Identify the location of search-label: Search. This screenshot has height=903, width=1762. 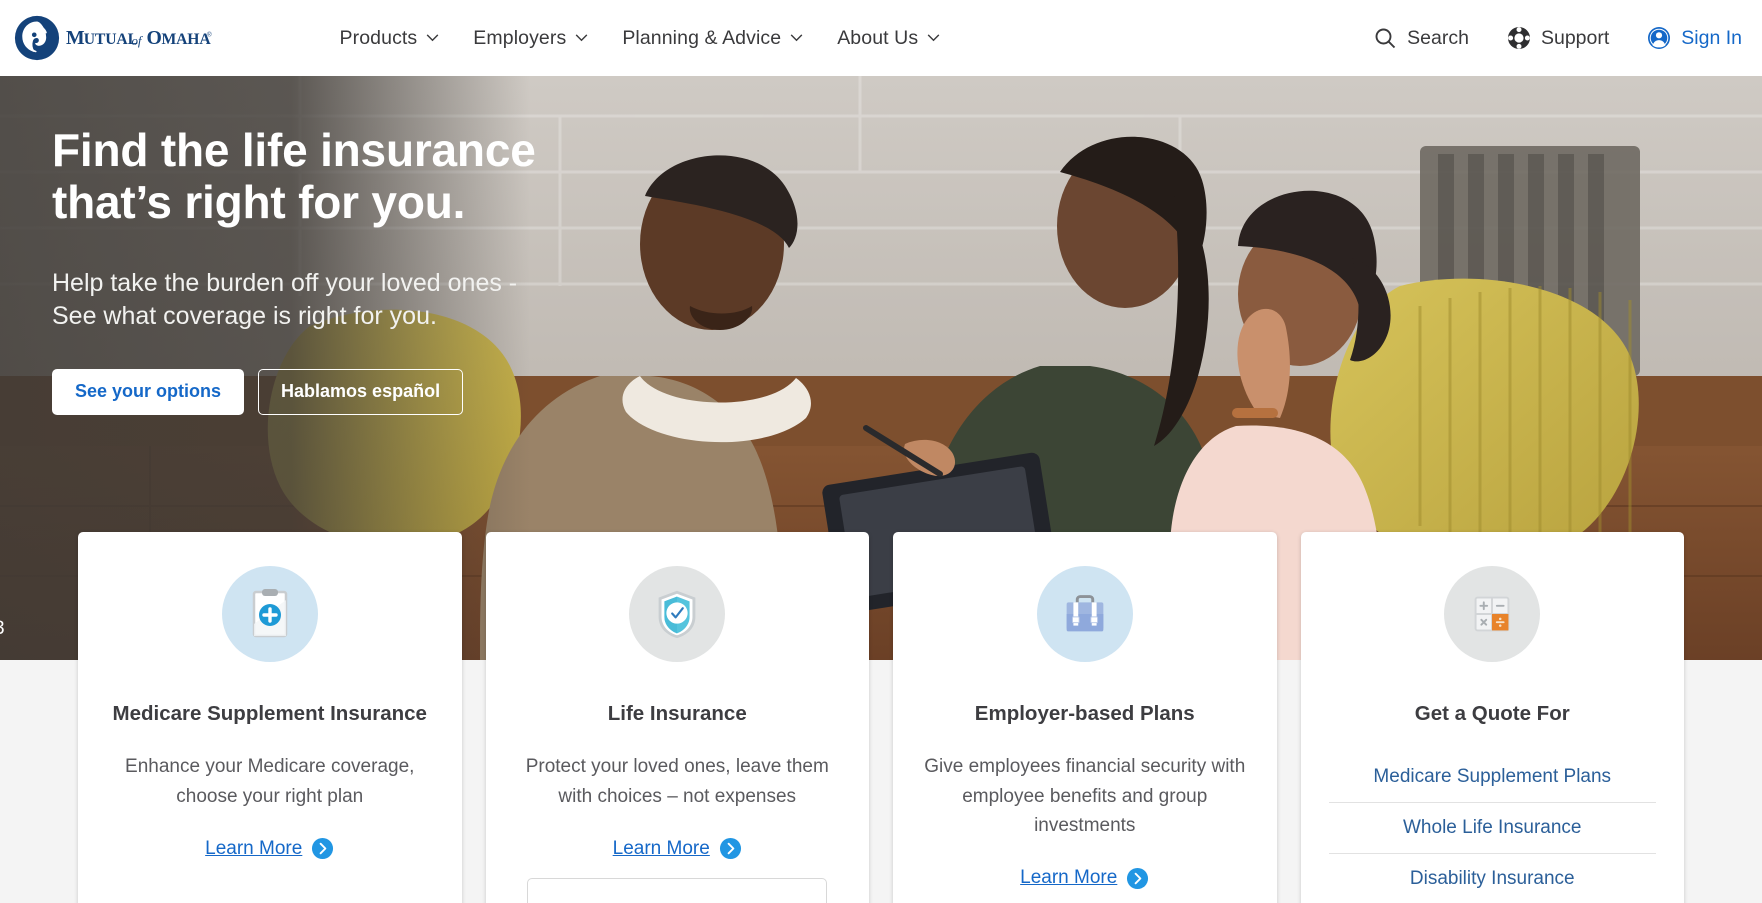
(1438, 37).